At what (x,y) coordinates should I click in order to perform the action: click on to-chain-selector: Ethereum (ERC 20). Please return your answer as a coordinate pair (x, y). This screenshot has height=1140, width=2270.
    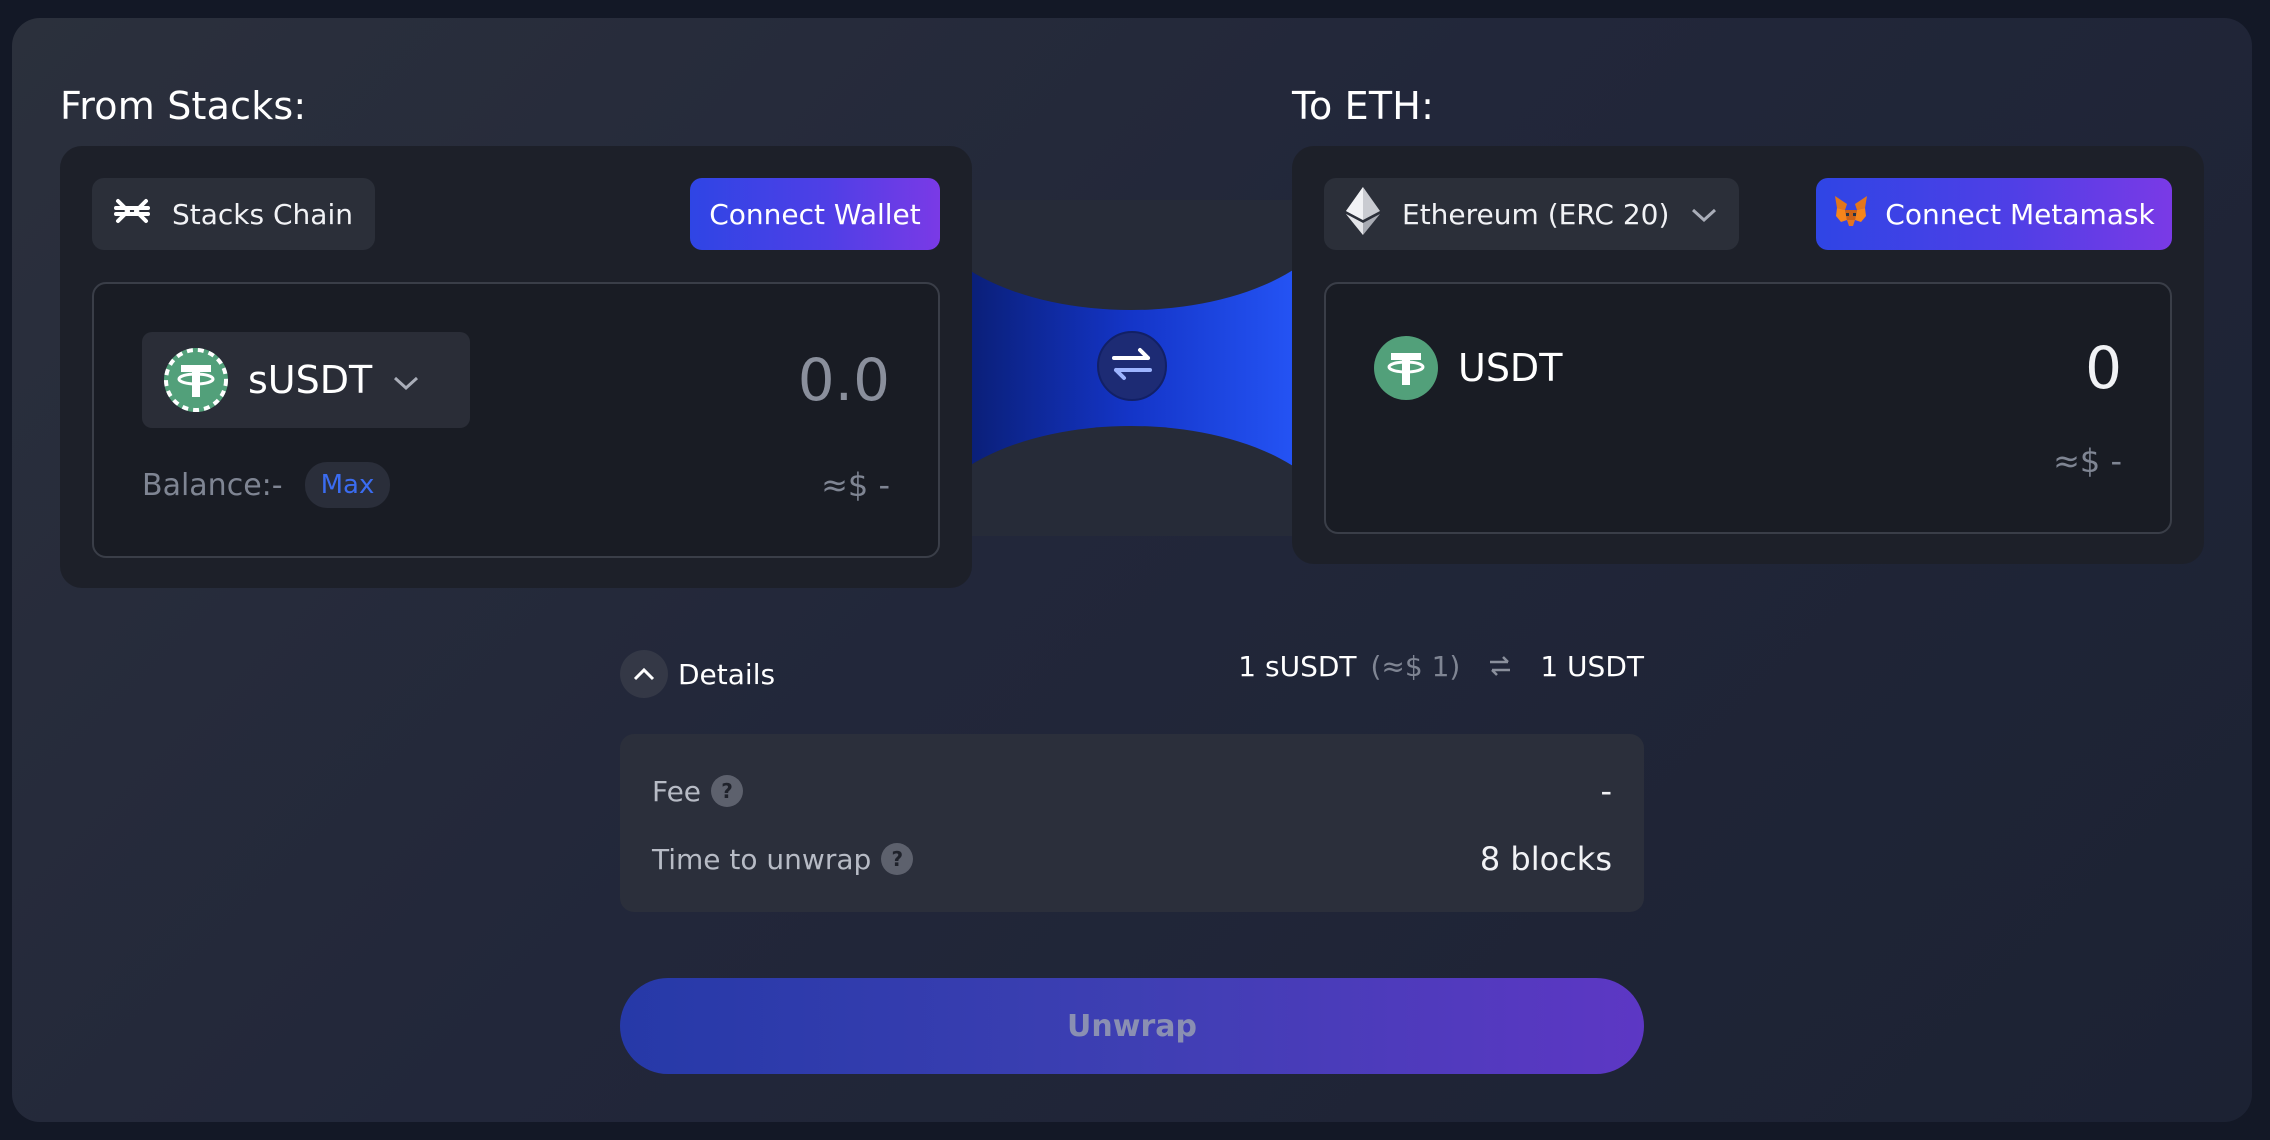
    Looking at the image, I should click on (1532, 214).